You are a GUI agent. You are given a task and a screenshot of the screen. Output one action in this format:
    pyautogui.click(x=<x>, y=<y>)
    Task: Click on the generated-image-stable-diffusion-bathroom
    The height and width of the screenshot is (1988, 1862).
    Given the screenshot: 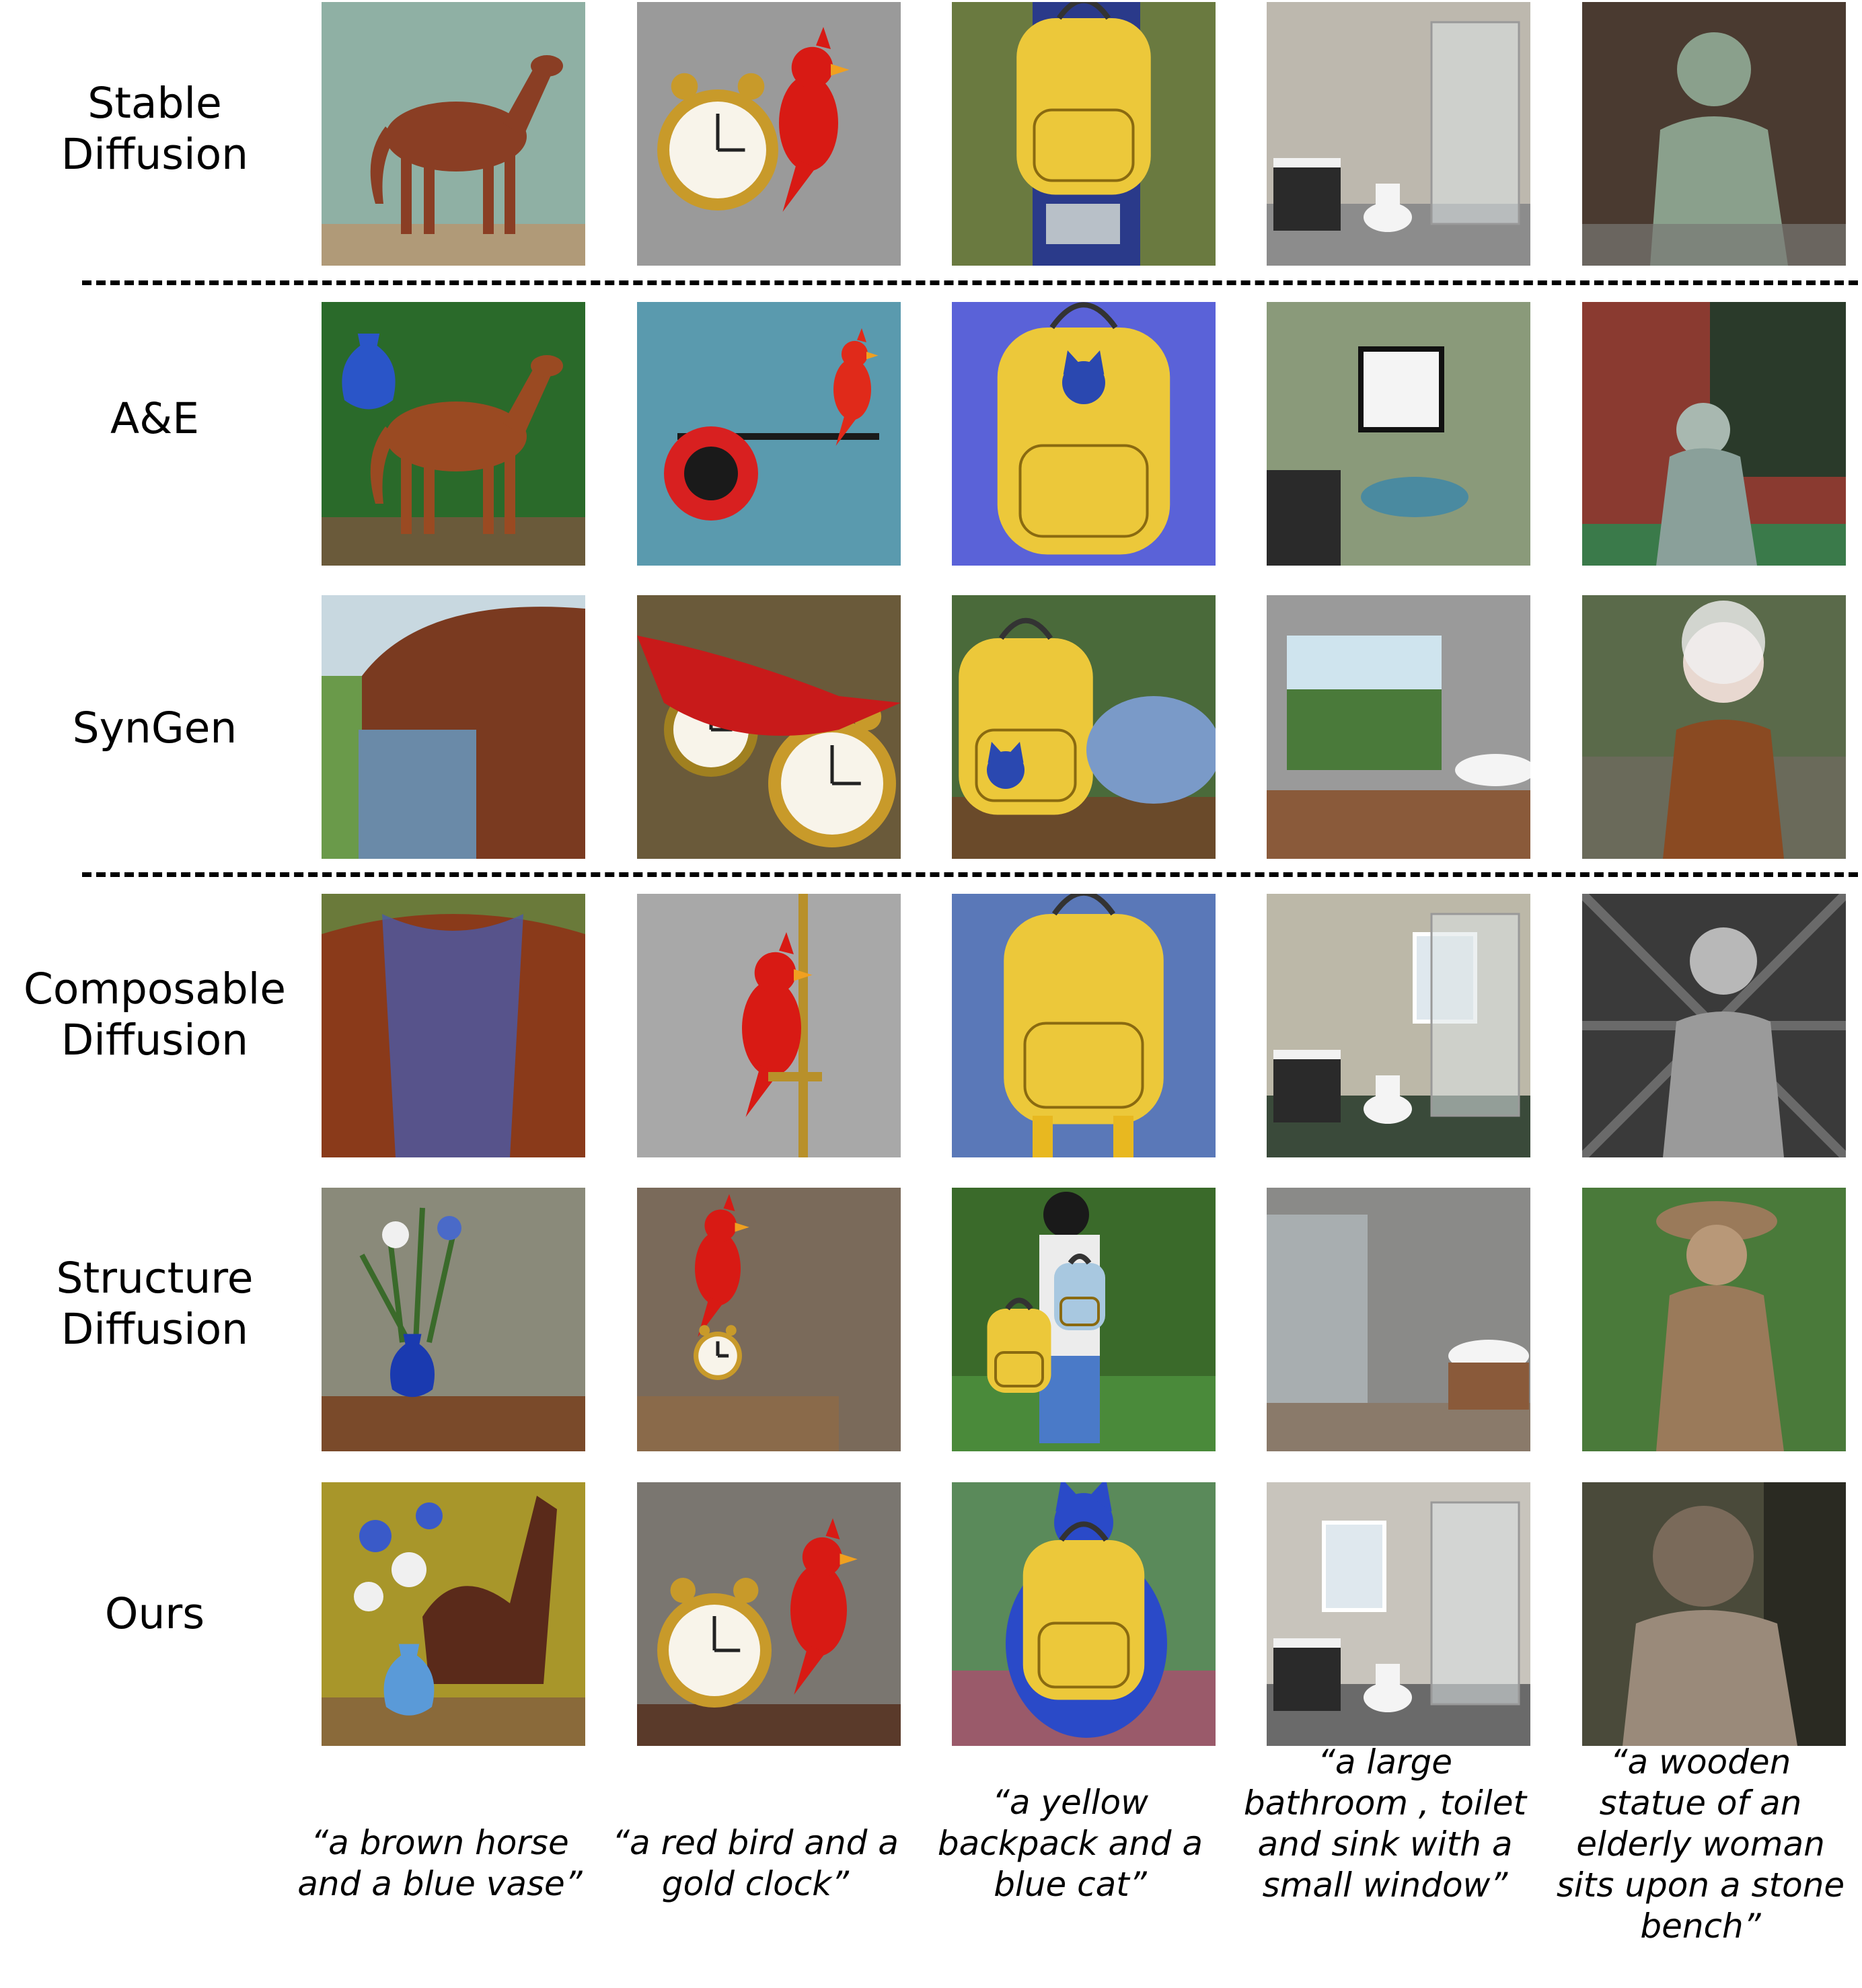 What is the action you would take?
    pyautogui.click(x=1399, y=134)
    